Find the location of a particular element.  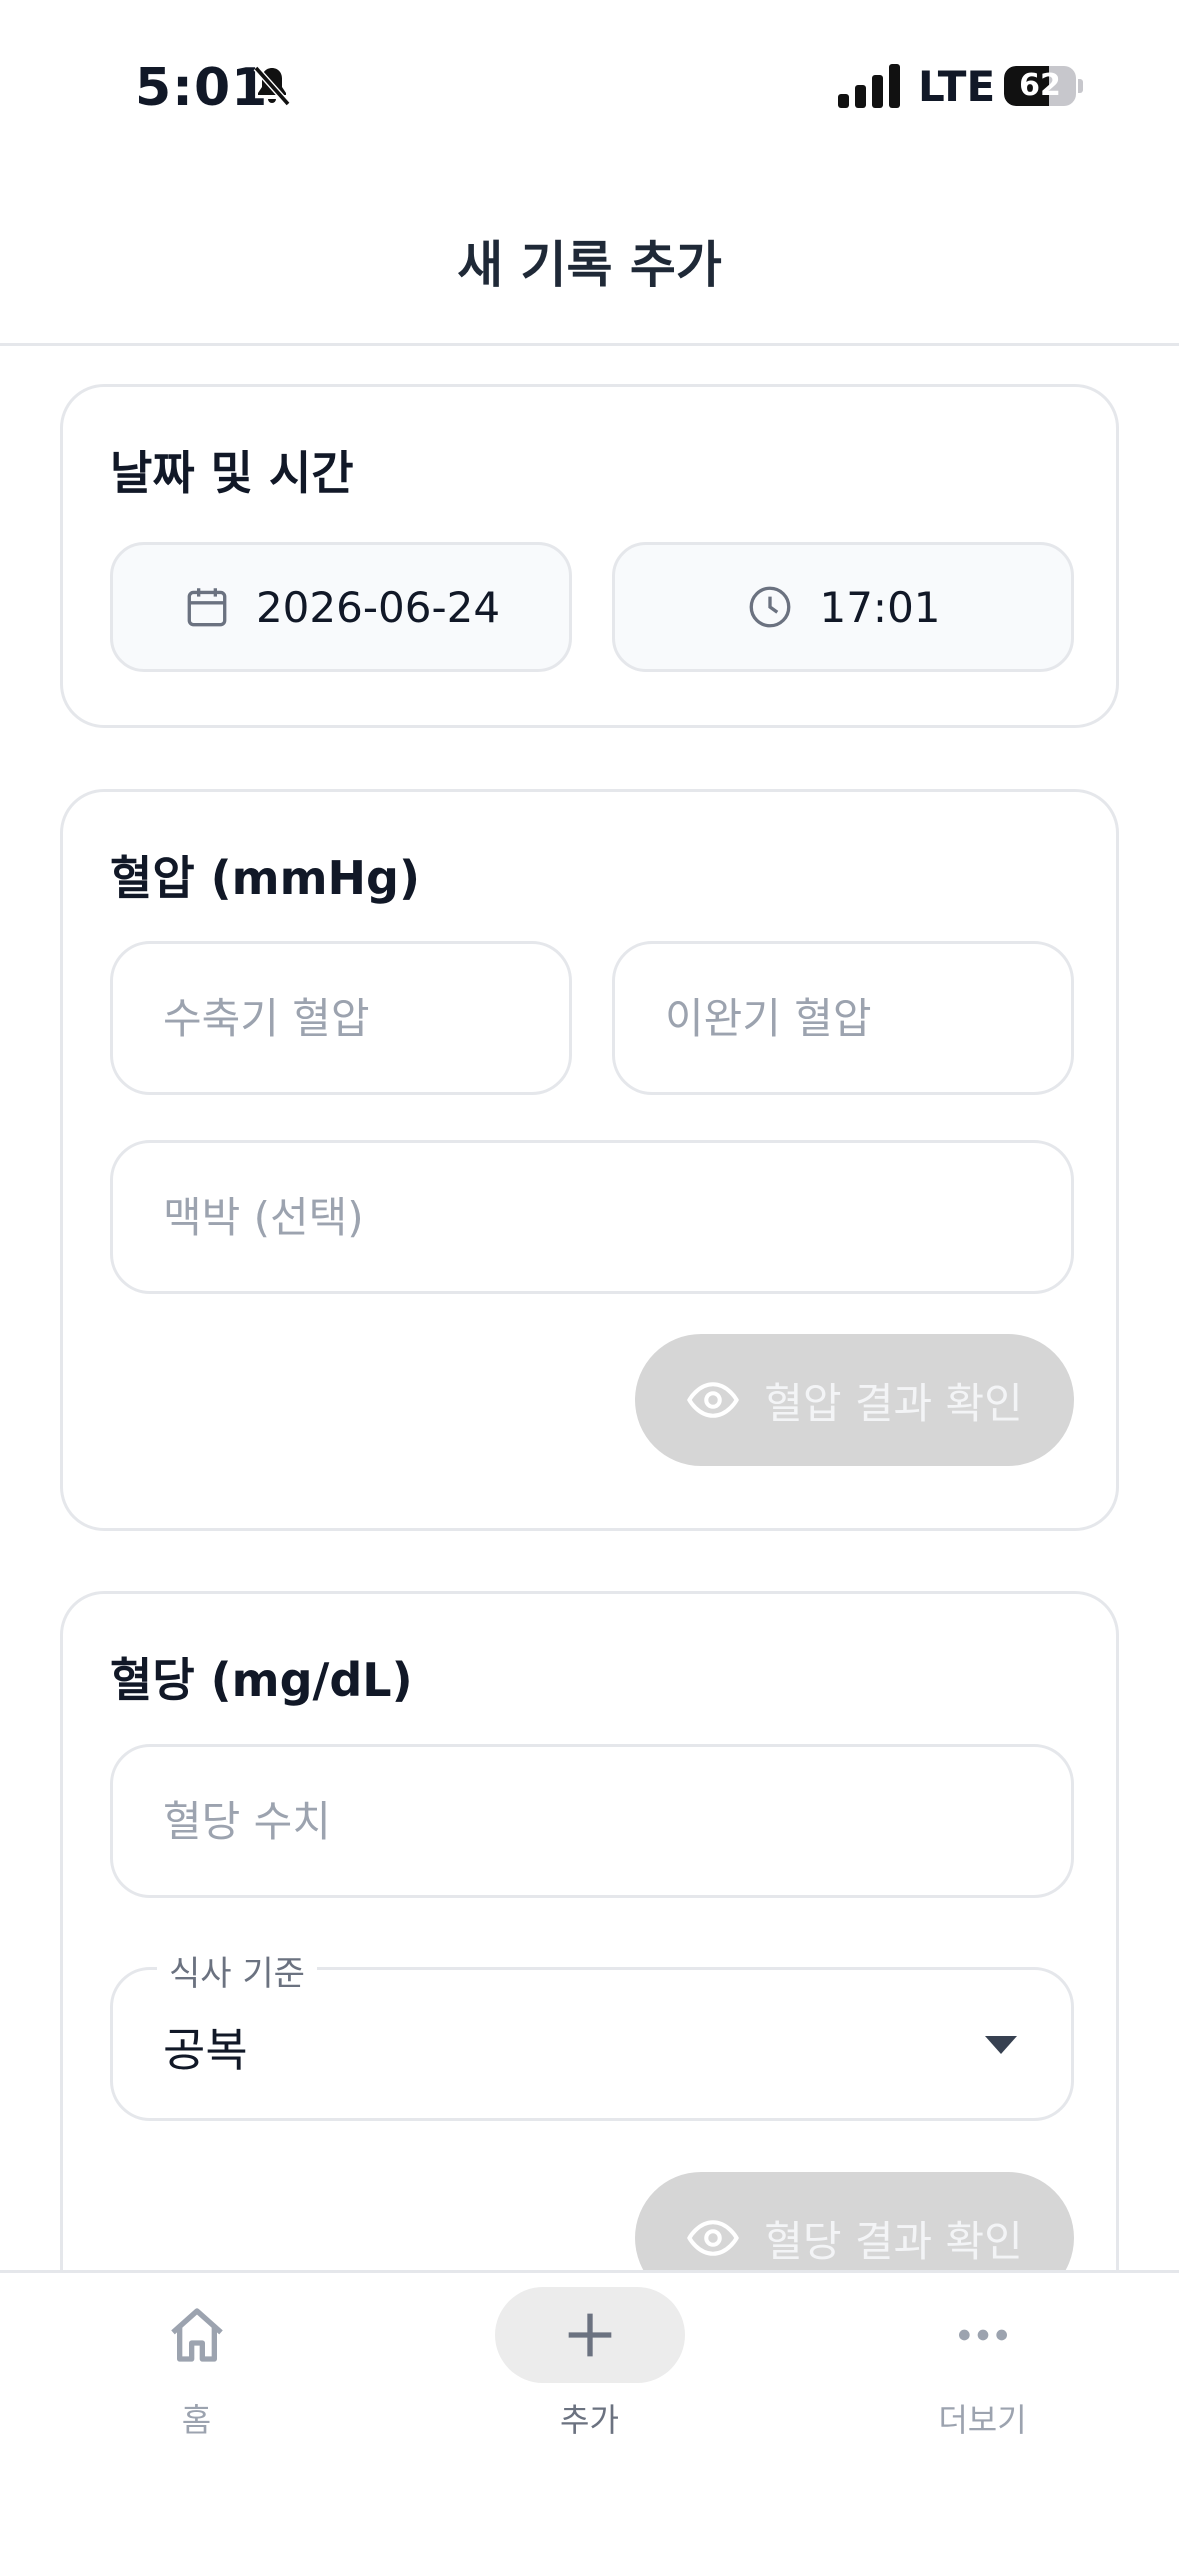

plus-icon is located at coordinates (589, 2335).